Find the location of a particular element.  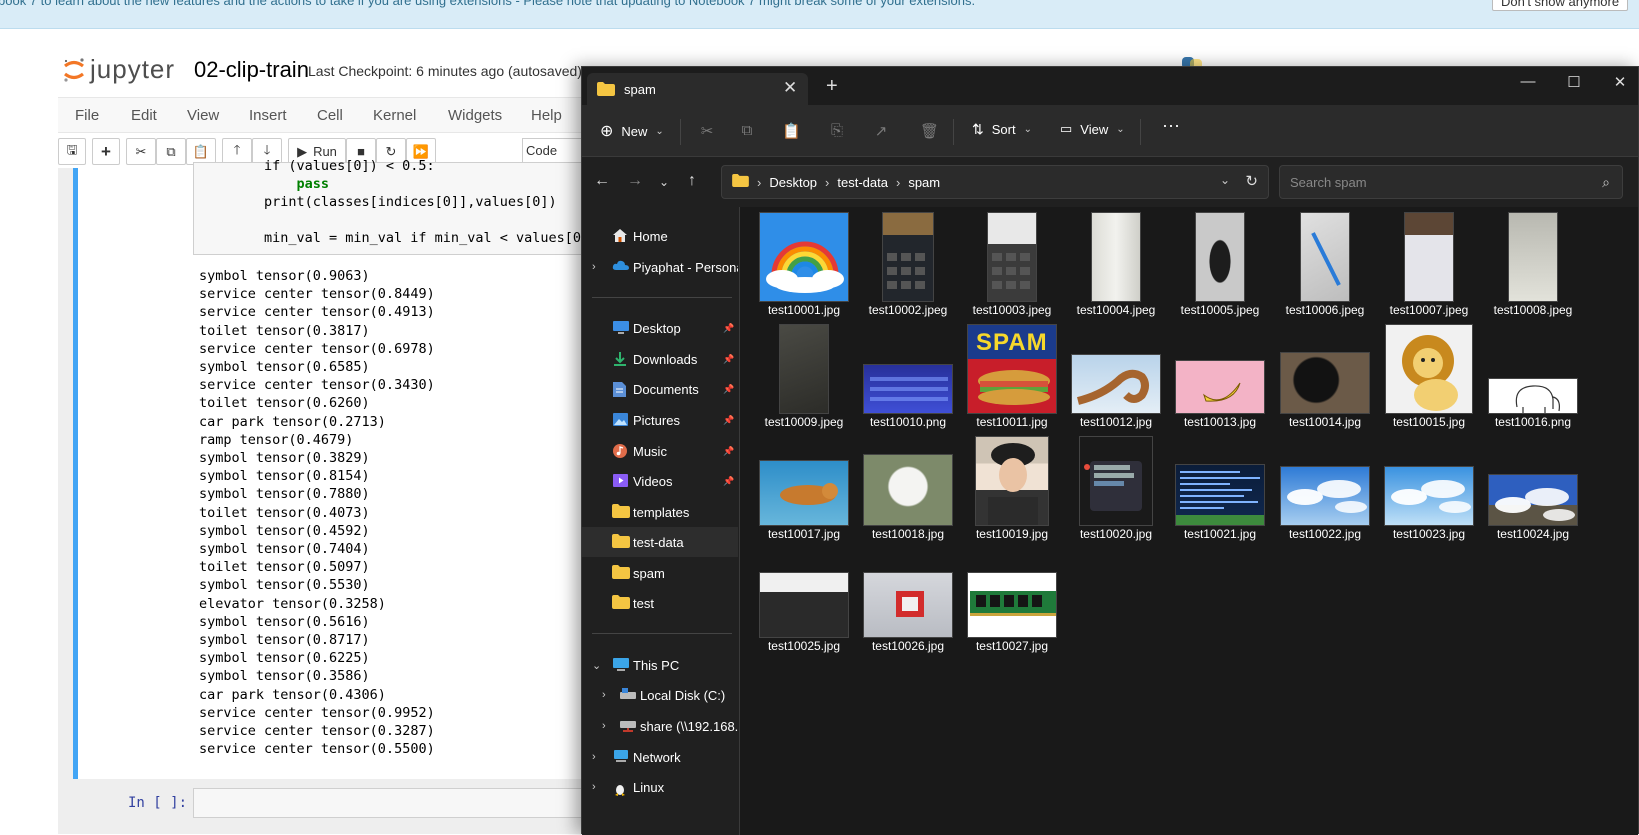

file-item: test10012.jpg is located at coordinates (1116, 375).